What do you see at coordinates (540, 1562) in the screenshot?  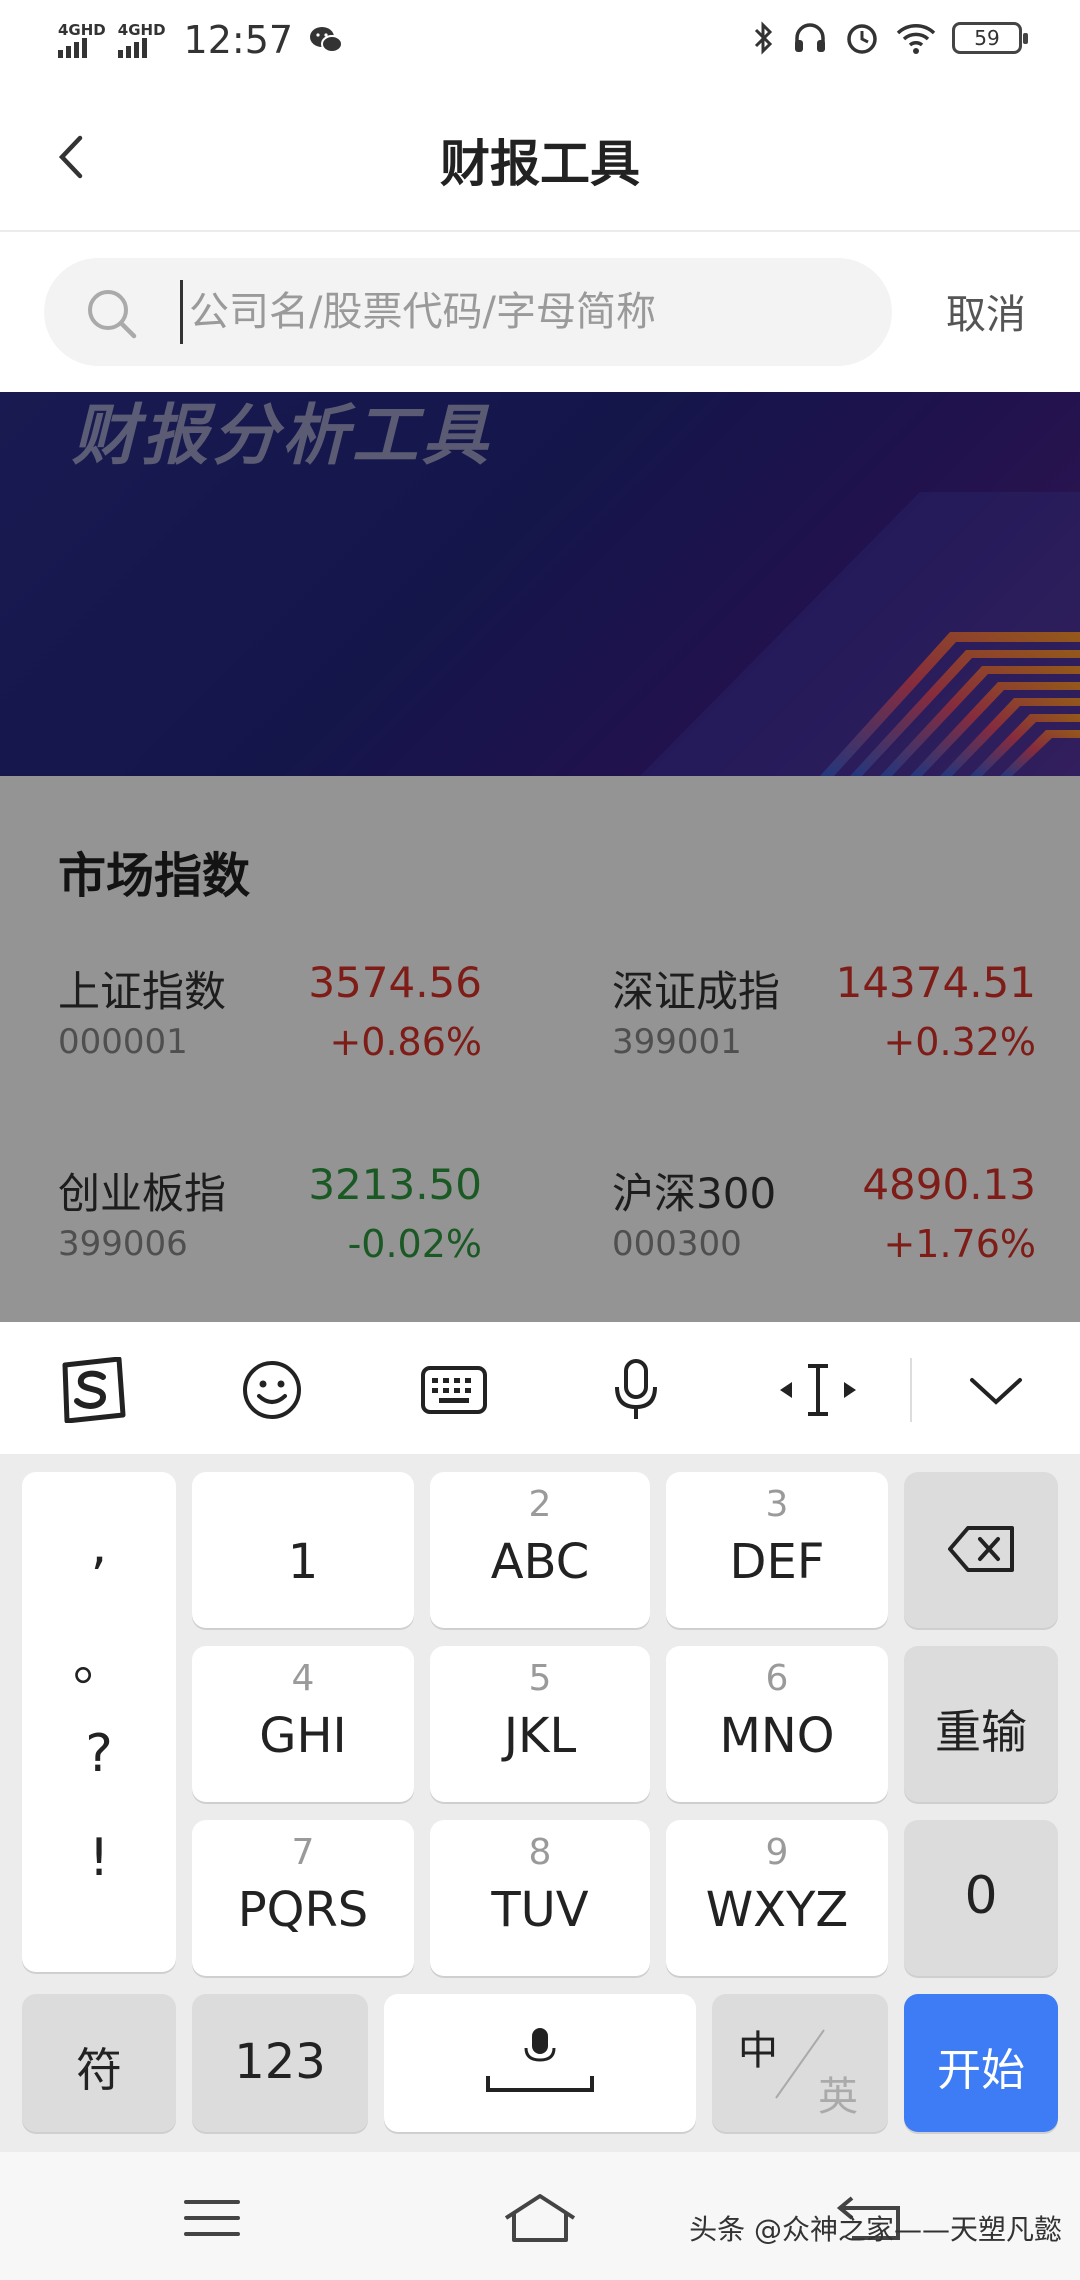 I see `key-letters: ABC` at bounding box center [540, 1562].